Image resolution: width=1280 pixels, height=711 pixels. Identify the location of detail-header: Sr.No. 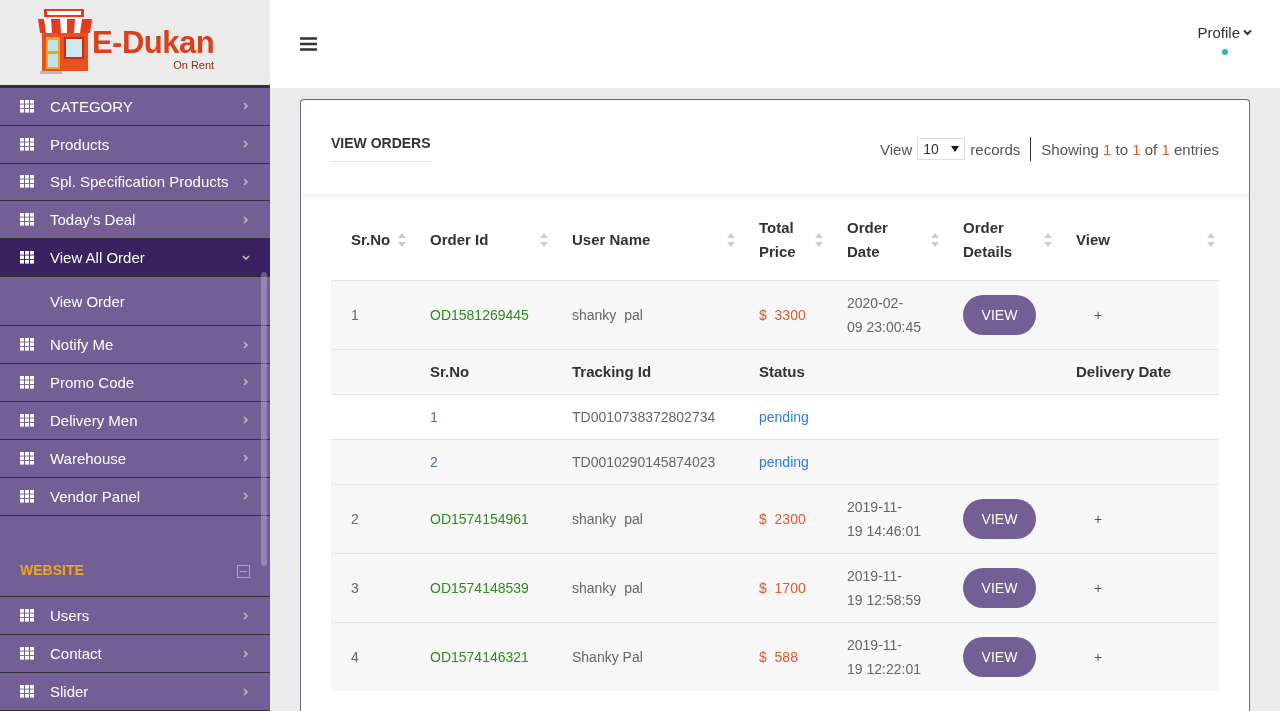
(450, 371).